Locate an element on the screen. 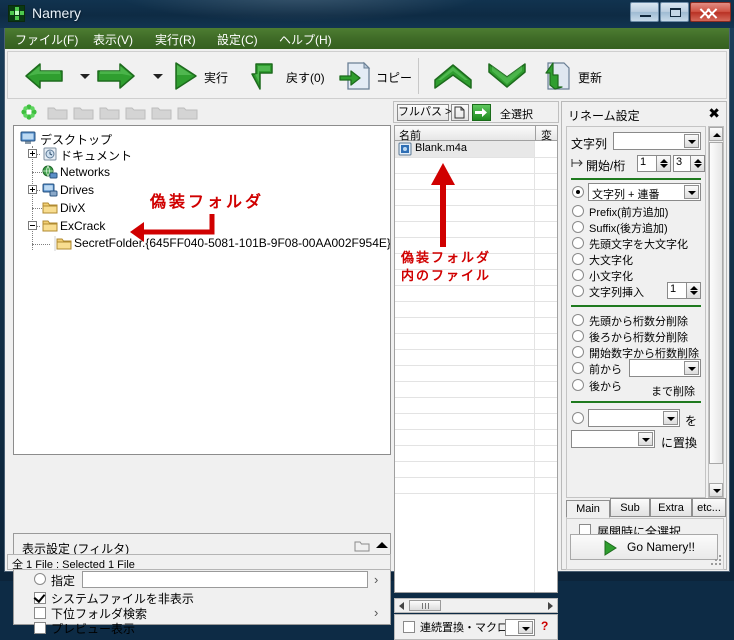 Image resolution: width=734 pixels, height=640 pixels. mode-radio-suffix is located at coordinates (578, 227).